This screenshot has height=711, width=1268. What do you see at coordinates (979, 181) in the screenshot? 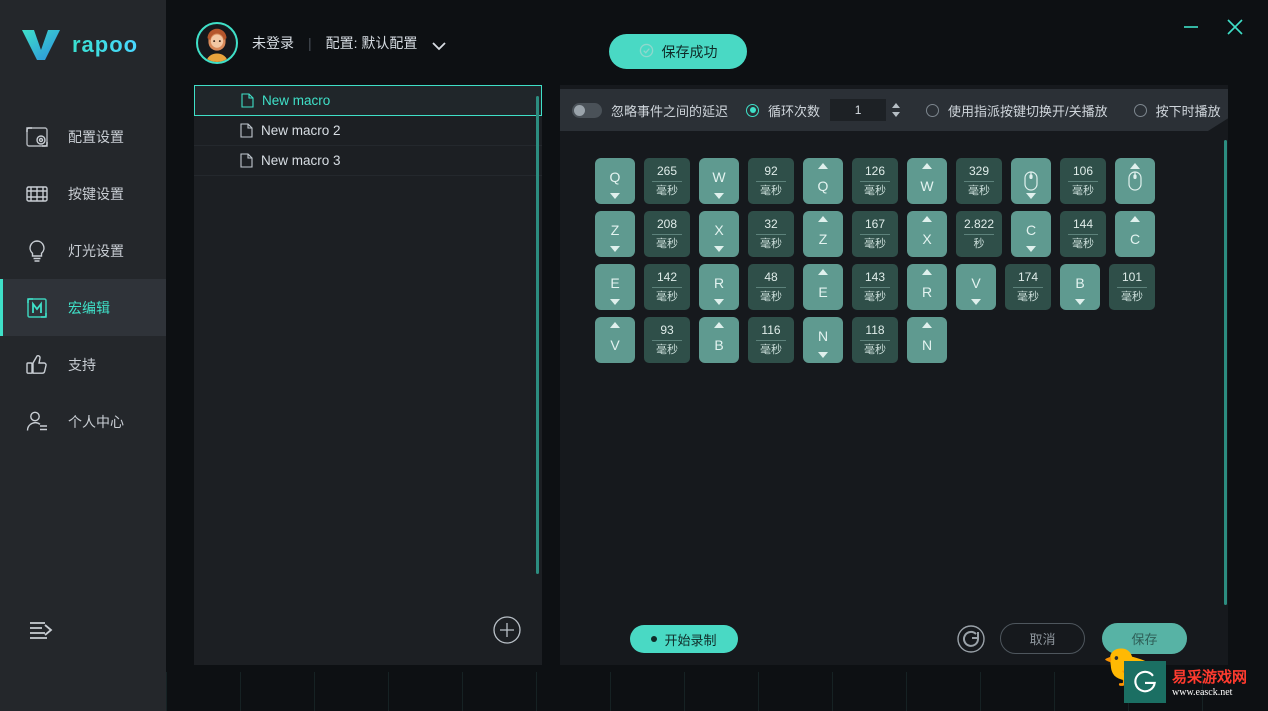
I see `delay-tile: 329 毫秒` at bounding box center [979, 181].